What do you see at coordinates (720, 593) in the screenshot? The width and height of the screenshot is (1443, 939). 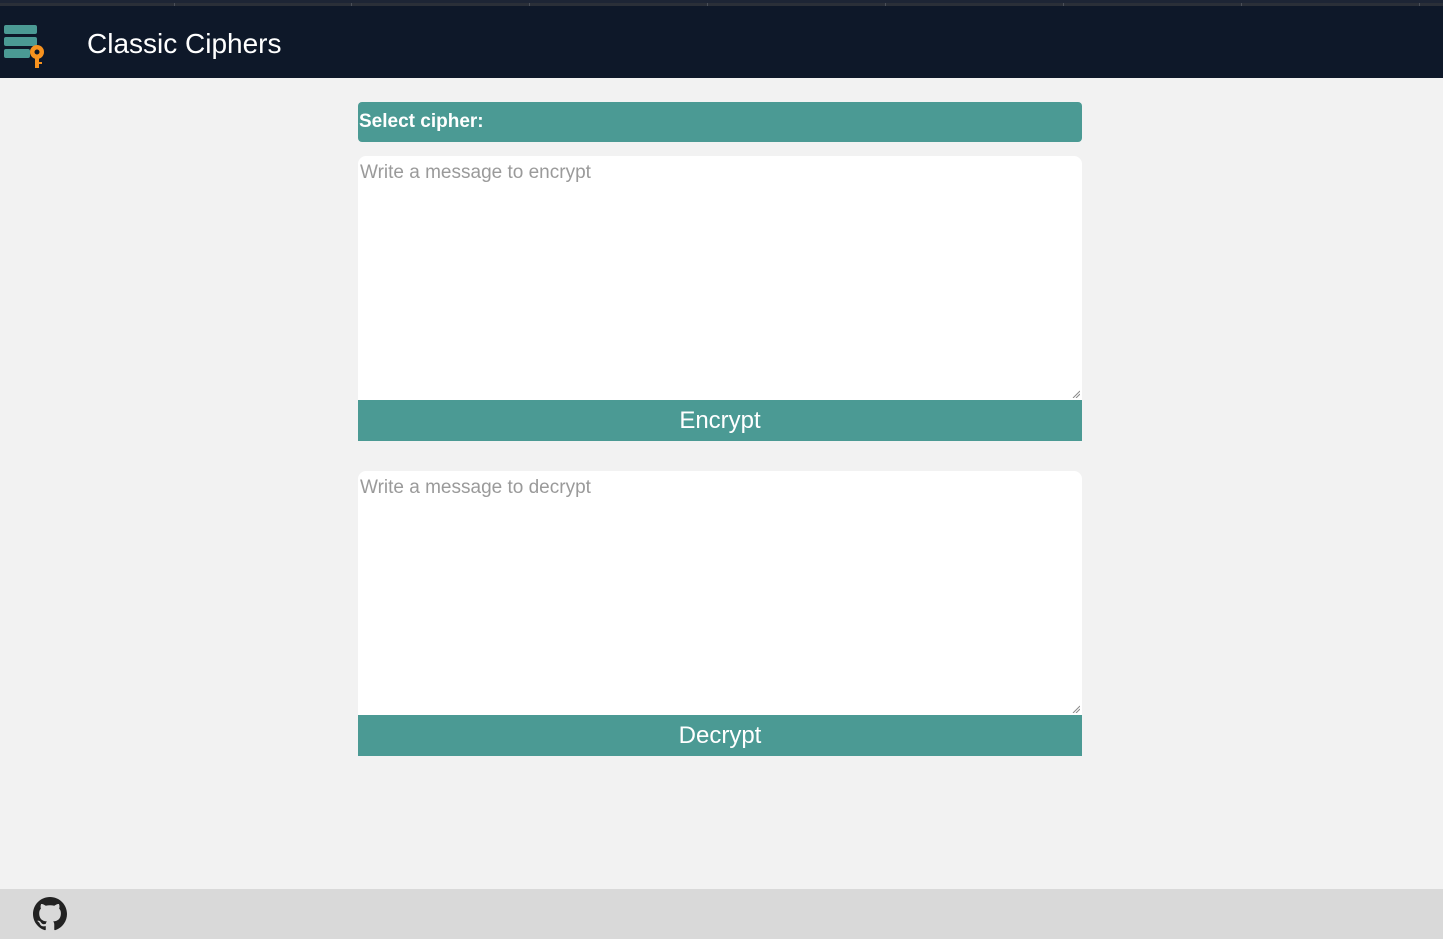 I see `decrypt-message-input` at bounding box center [720, 593].